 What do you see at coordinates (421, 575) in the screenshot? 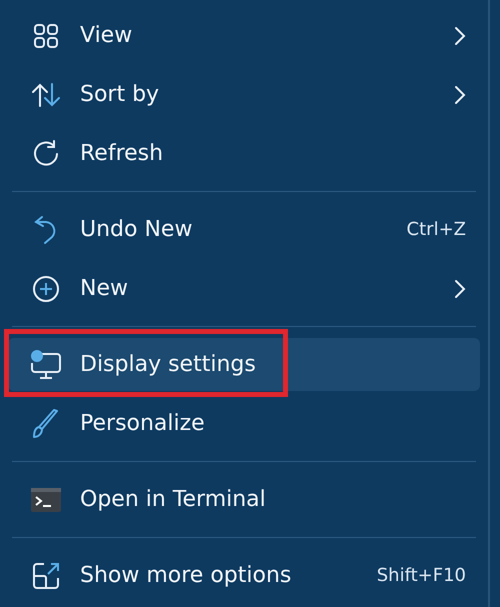
I see `shortcut-label: Shift+F10` at bounding box center [421, 575].